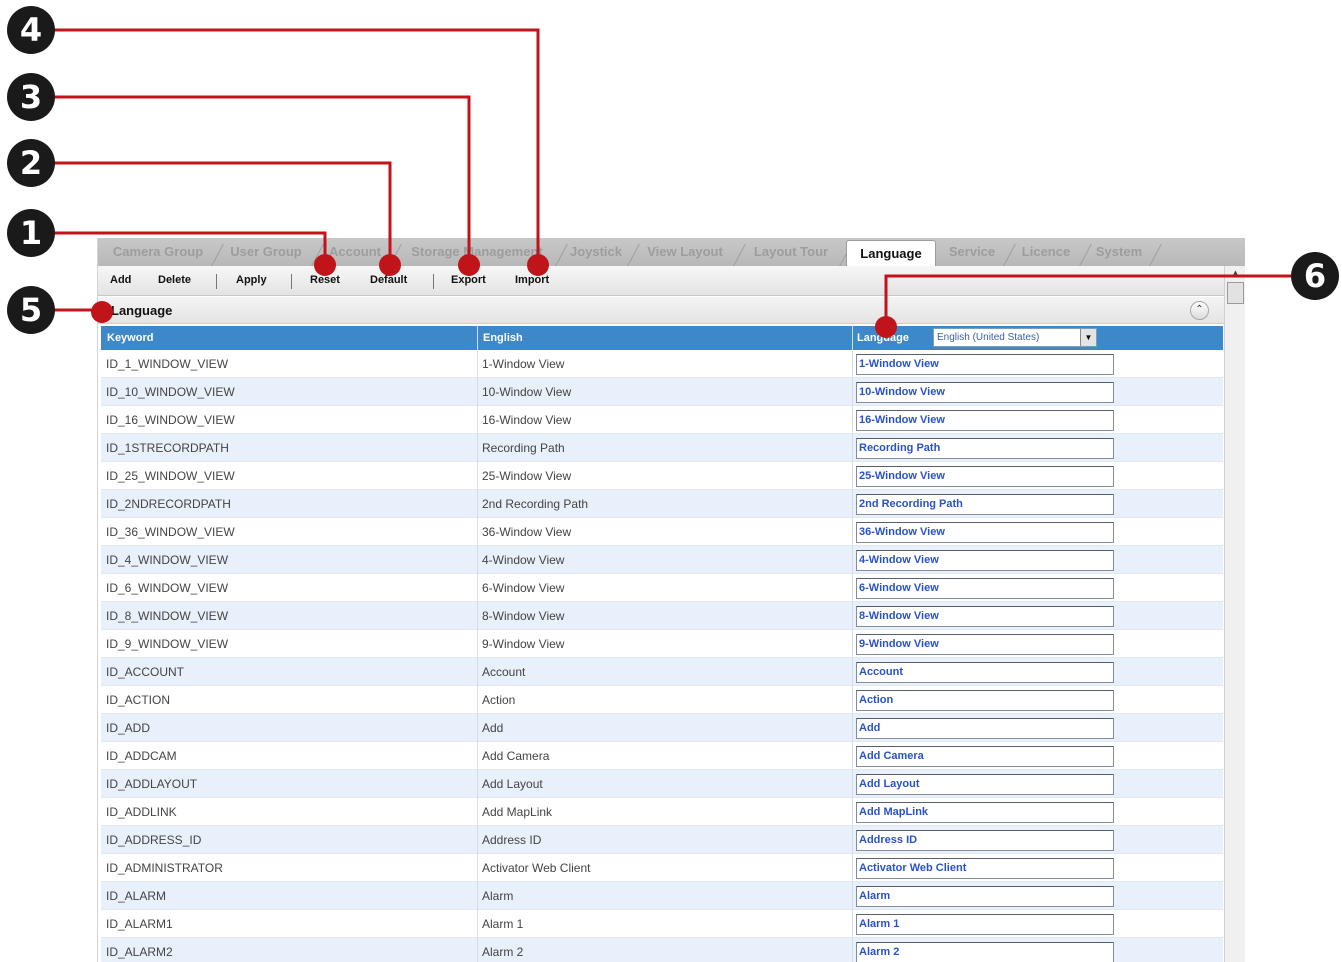 This screenshot has height=962, width=1342. I want to click on keyword-cell: ID_8_WINDOW_VIEW, so click(167, 616).